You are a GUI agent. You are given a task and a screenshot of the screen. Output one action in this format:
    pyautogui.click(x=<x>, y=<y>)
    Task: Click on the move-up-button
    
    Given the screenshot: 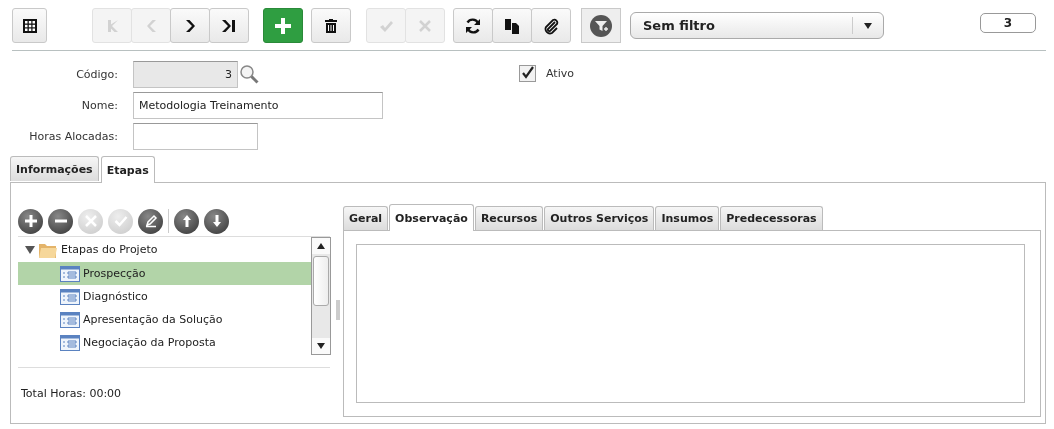 What is the action you would take?
    pyautogui.click(x=186, y=221)
    